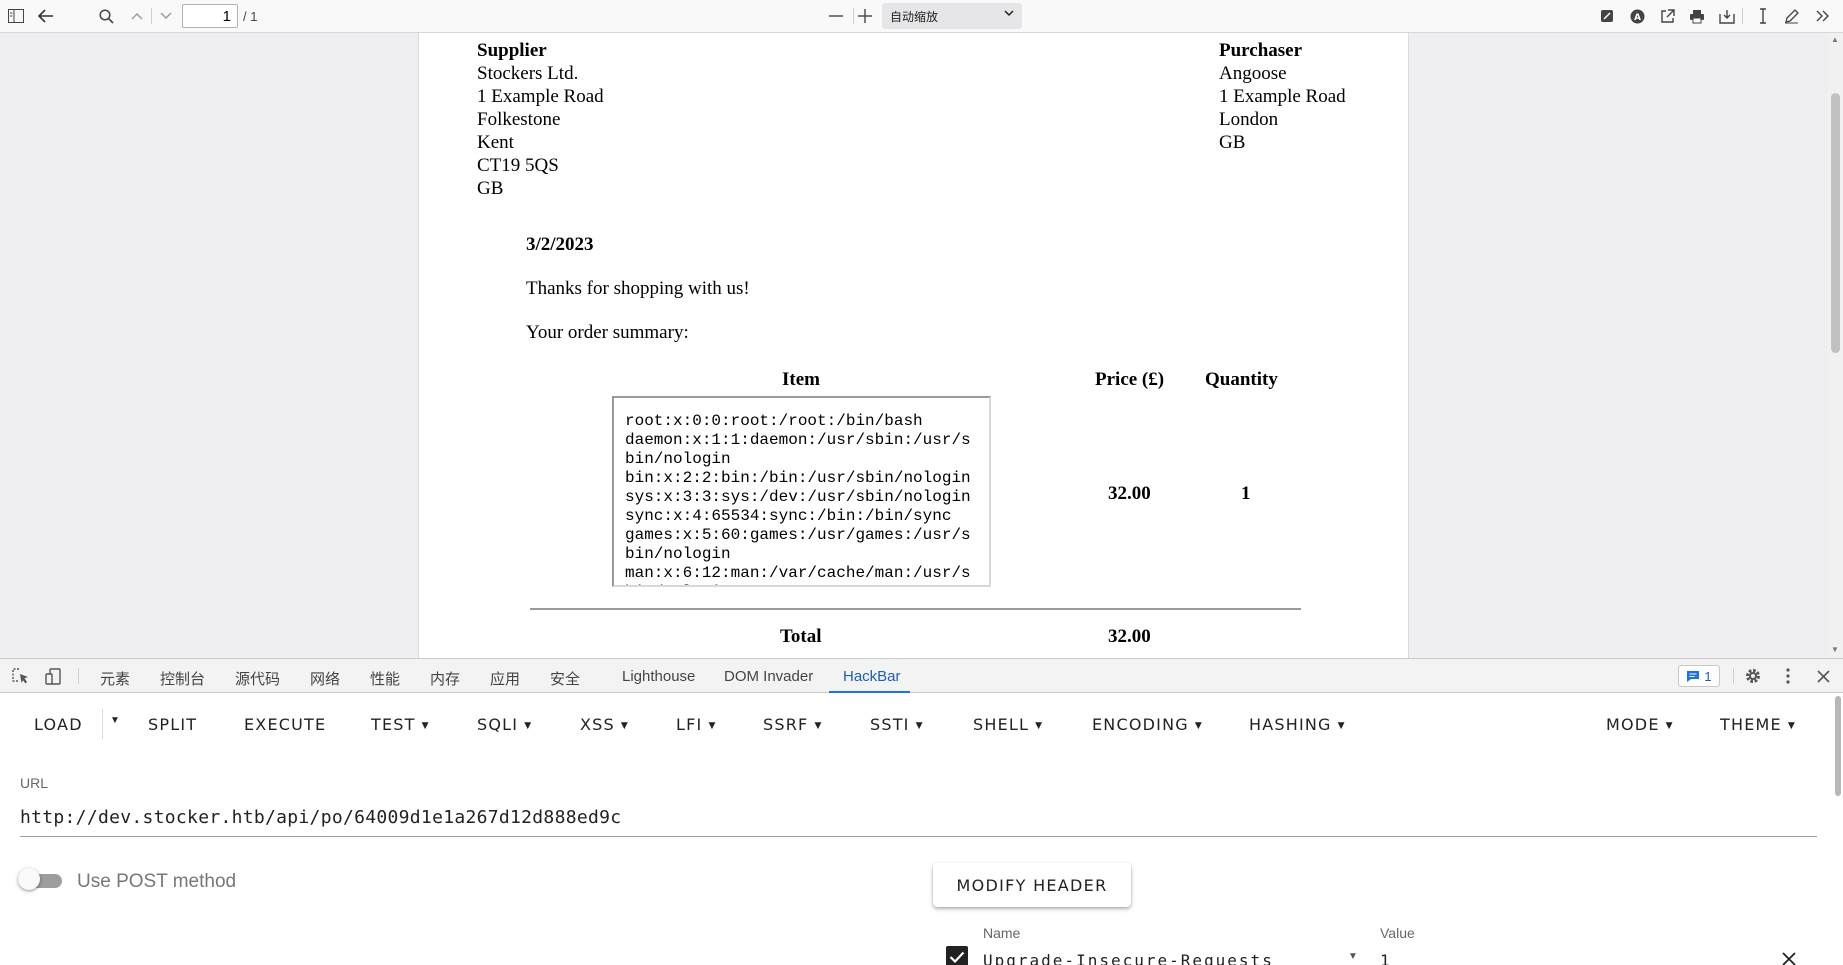 The image size is (1843, 965). Describe the element at coordinates (801, 636) in the screenshot. I see `total-label: Total` at that location.